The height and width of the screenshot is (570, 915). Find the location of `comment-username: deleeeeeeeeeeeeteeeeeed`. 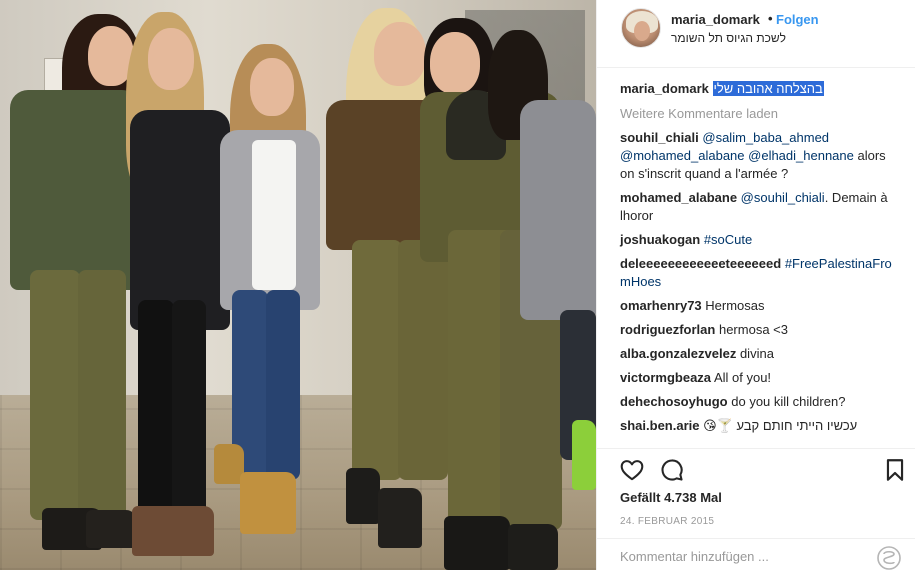

comment-username: deleeeeeeeeeeeeteeeeeed is located at coordinates (700, 263).